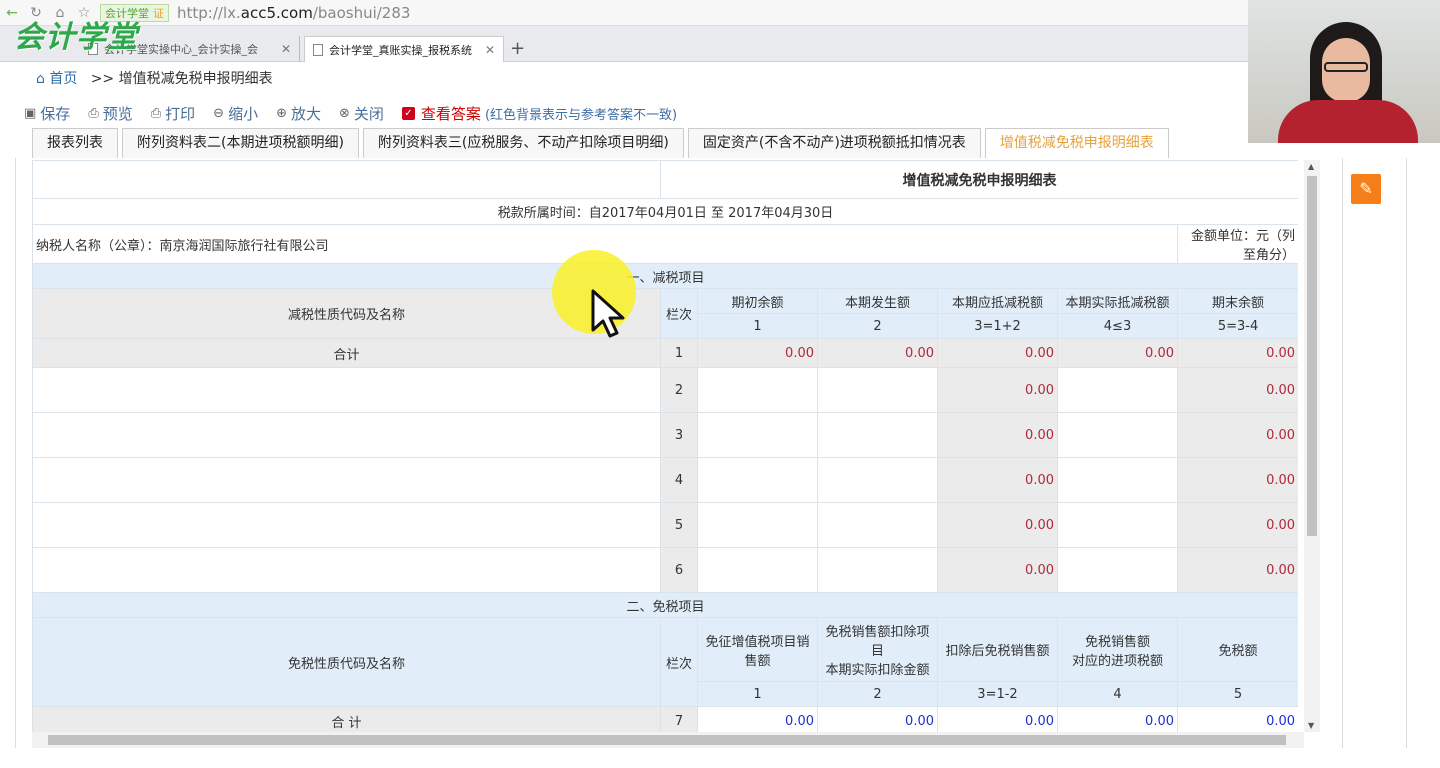 This screenshot has height=768, width=1440. I want to click on url-path: /baoshui/283, so click(361, 12).